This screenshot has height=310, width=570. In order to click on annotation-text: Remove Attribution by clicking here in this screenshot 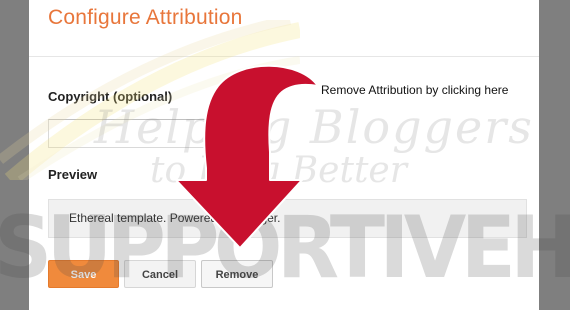, I will do `click(415, 90)`.